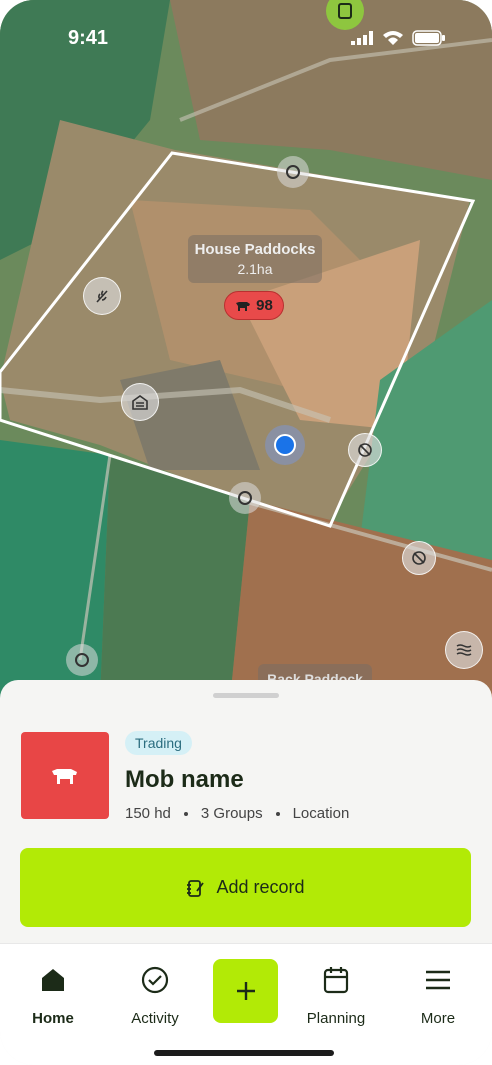  Describe the element at coordinates (438, 980) in the screenshot. I see `menu-icon` at that location.